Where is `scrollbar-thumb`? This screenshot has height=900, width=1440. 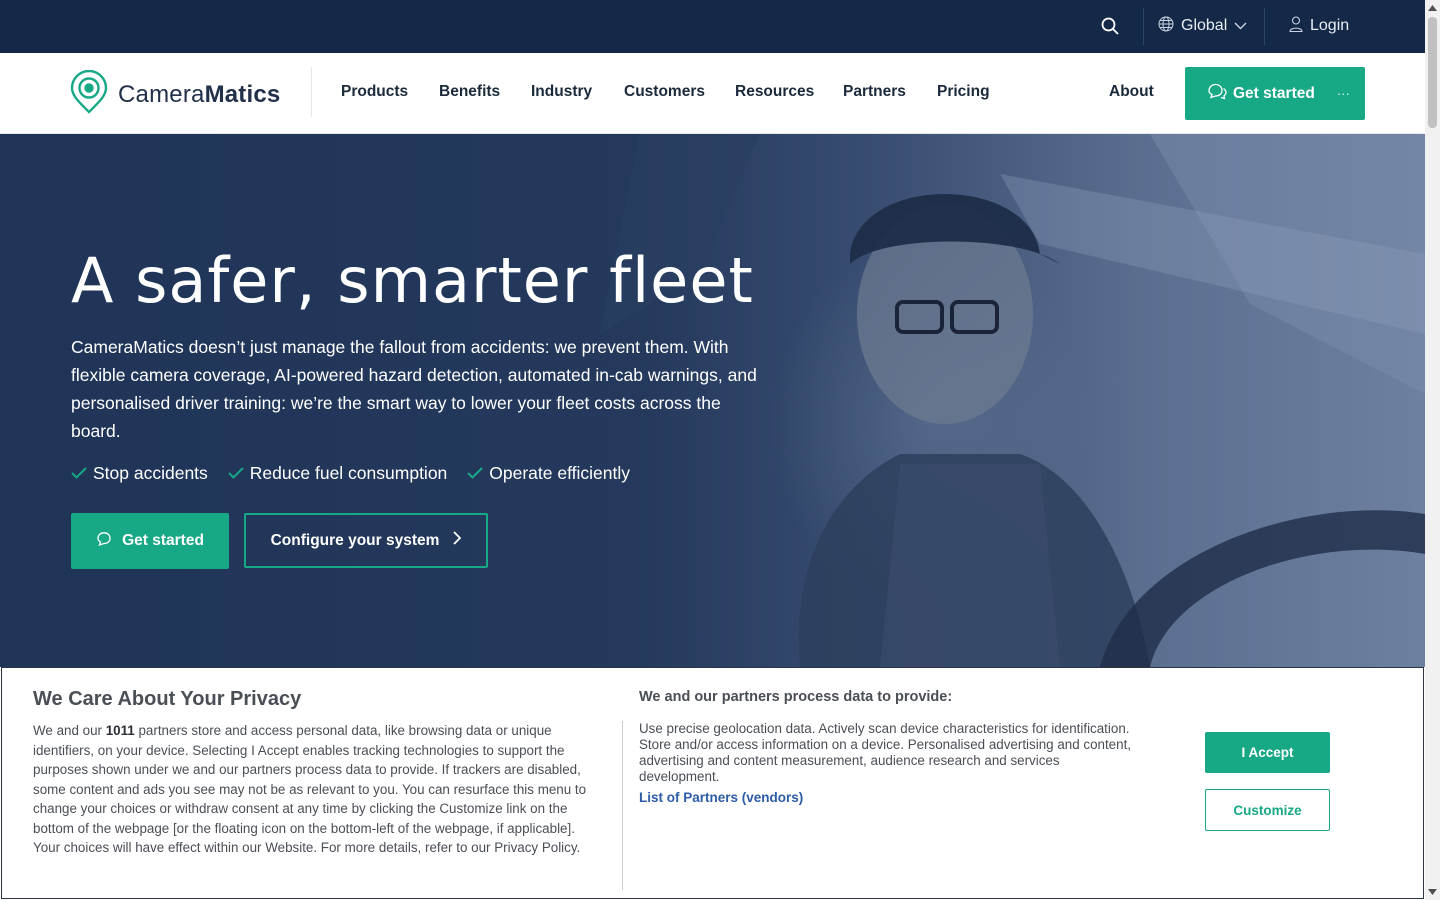 scrollbar-thumb is located at coordinates (1432, 72).